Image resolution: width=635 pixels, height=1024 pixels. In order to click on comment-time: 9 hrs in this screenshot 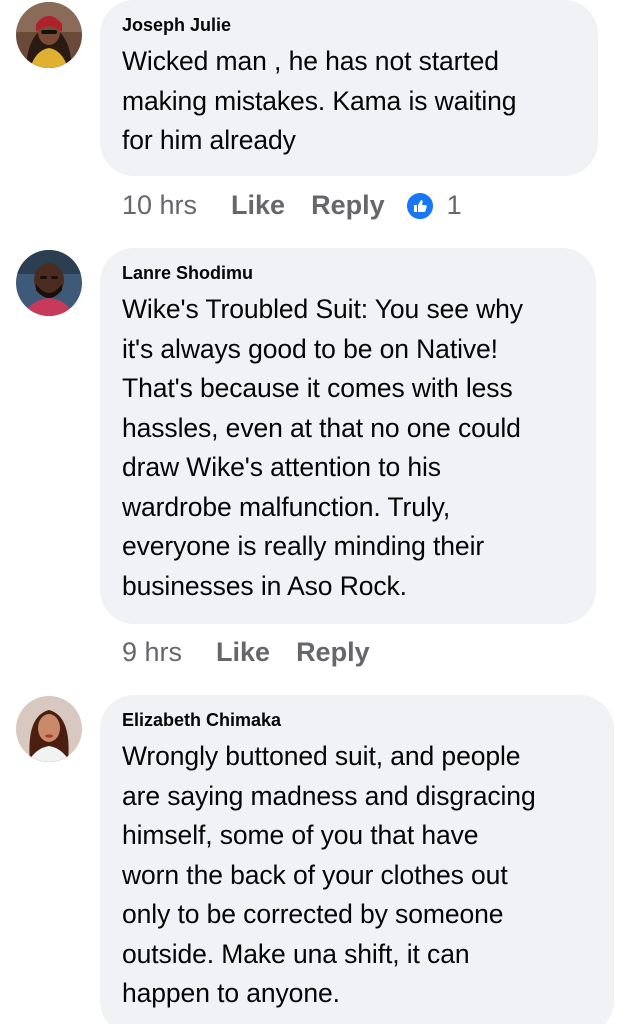, I will do `click(152, 652)`.